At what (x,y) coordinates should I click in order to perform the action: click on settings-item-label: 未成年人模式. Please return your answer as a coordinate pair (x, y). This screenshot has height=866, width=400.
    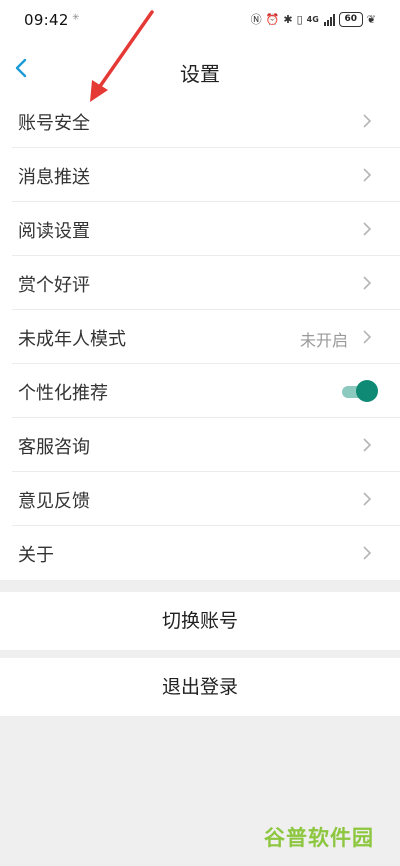
    Looking at the image, I should click on (72, 339).